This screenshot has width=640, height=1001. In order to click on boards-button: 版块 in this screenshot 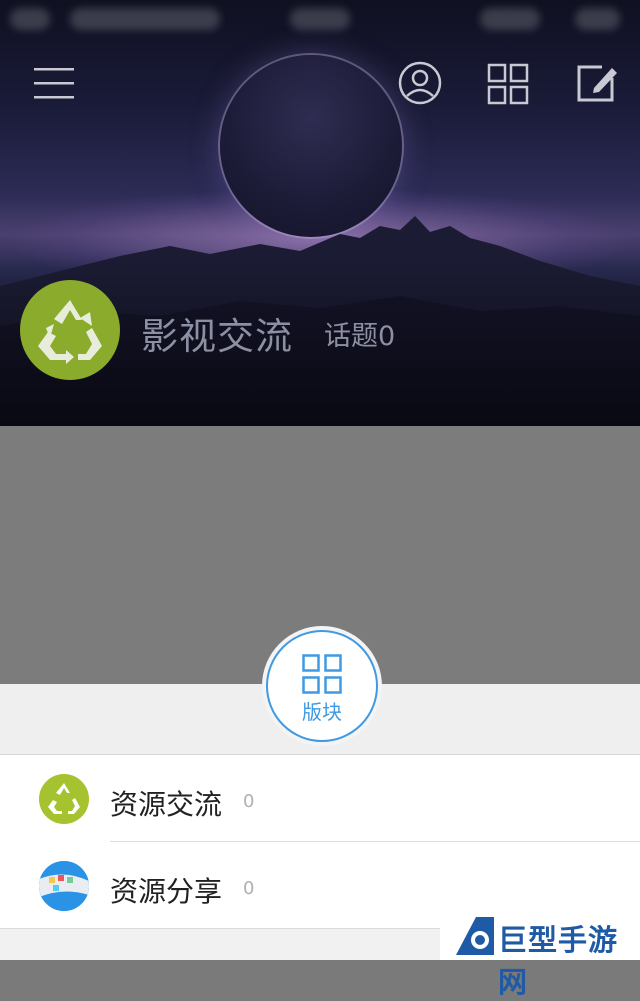, I will do `click(322, 686)`.